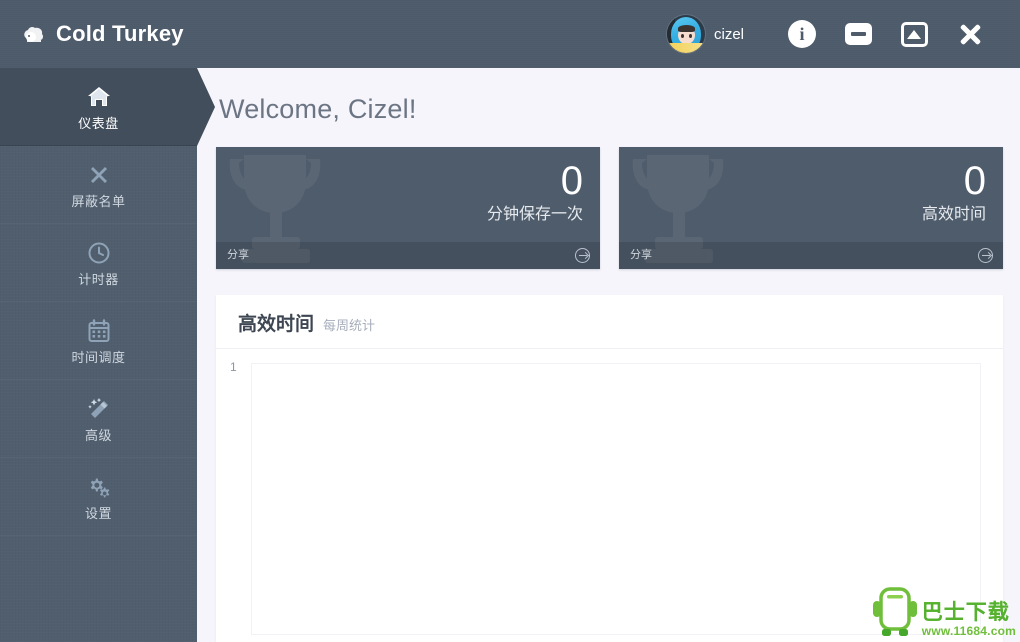  What do you see at coordinates (120, 33) in the screenshot?
I see `brand-name: Cold Turkey` at bounding box center [120, 33].